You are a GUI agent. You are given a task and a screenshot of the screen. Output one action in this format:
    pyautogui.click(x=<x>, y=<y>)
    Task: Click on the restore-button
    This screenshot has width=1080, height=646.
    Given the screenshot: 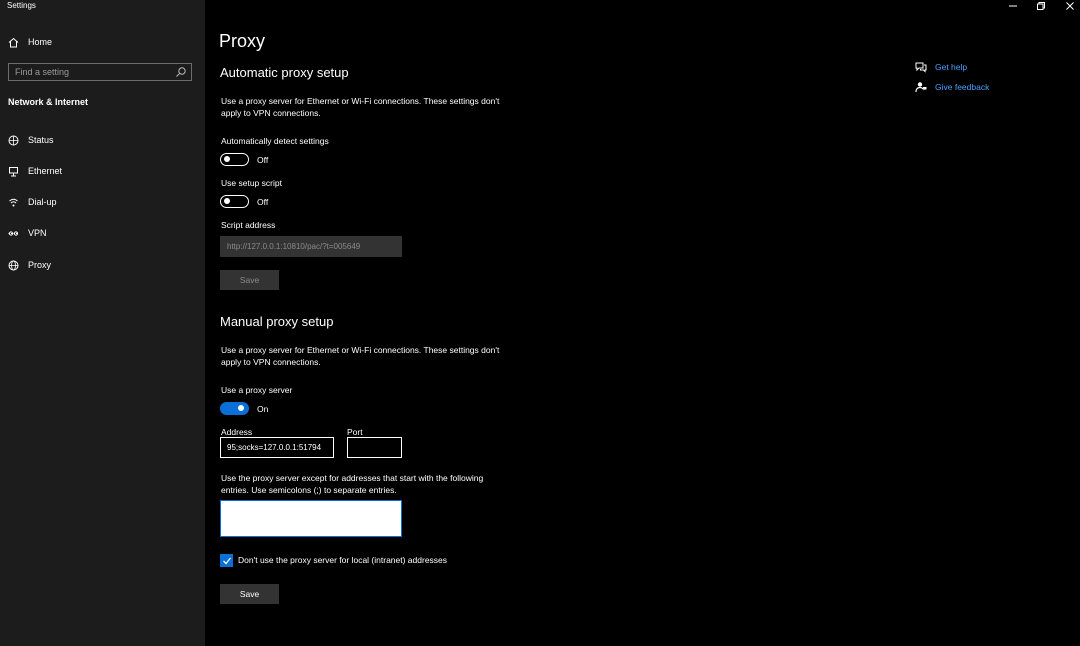 What is the action you would take?
    pyautogui.click(x=1041, y=6)
    